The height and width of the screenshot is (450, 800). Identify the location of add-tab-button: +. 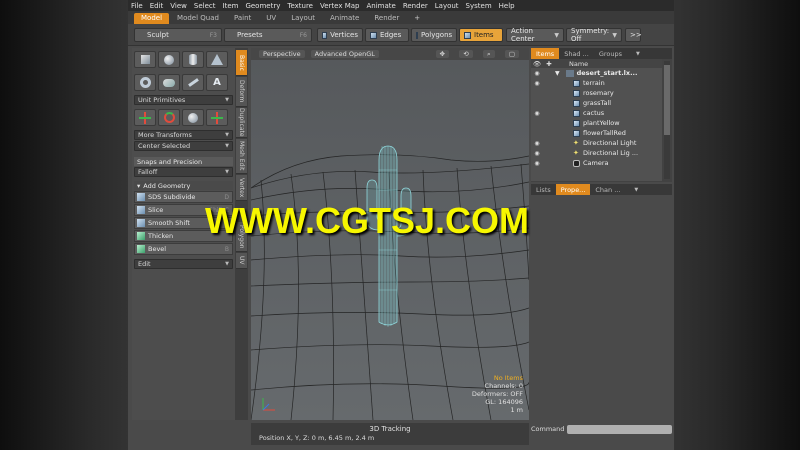
(417, 18).